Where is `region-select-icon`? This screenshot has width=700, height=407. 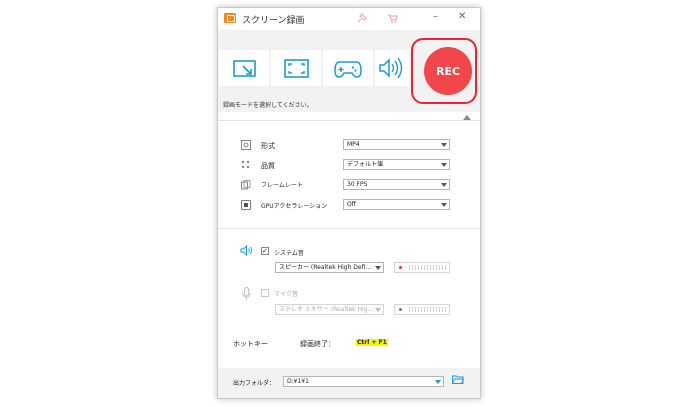 region-select-icon is located at coordinates (244, 68).